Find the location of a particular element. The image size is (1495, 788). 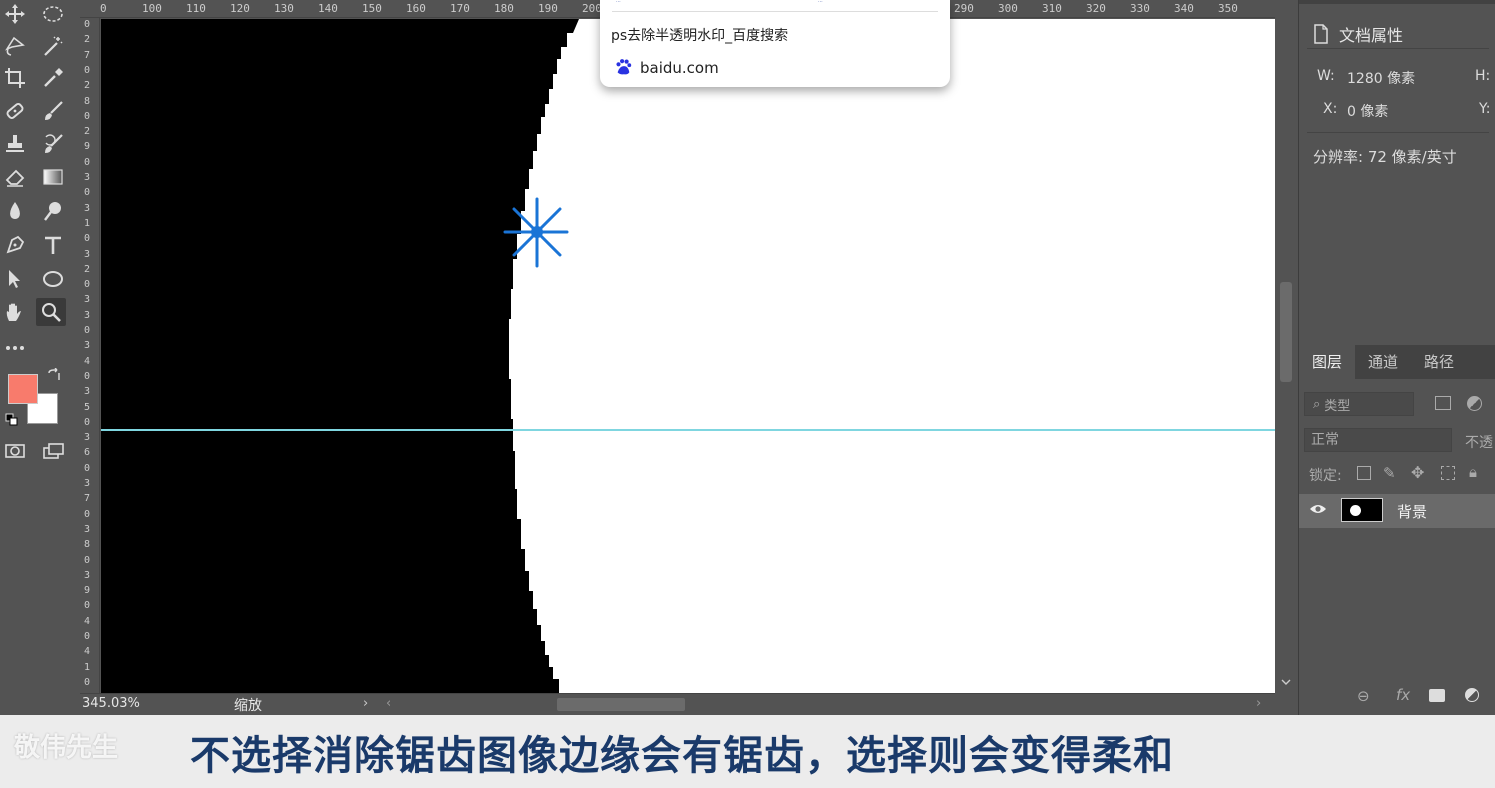

layer-filter-dropdown: ⌕ 类型 is located at coordinates (1359, 404).